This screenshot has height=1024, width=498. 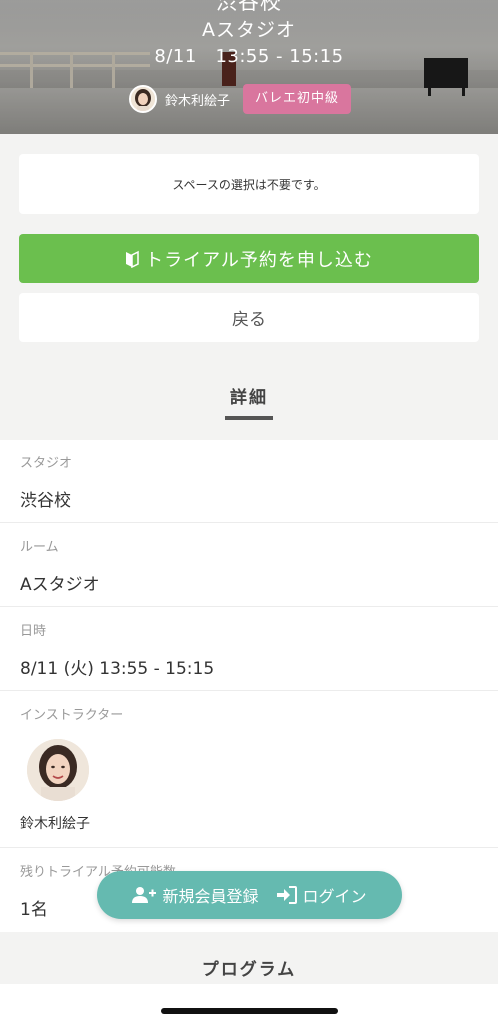 I want to click on instructor-name: 鈴木利絵子, so click(x=55, y=824).